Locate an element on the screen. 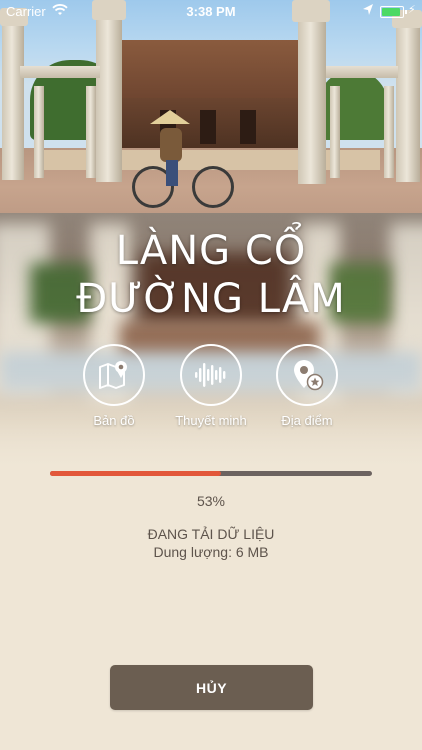 This screenshot has height=750, width=422. page-title-line1: LÀNG CỔ is located at coordinates (211, 251).